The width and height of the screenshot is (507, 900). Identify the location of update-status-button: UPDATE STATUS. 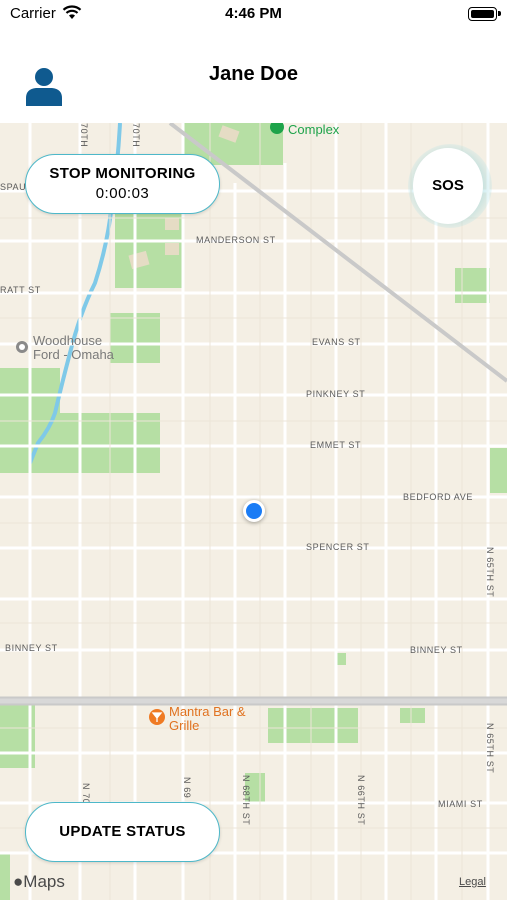
(122, 832).